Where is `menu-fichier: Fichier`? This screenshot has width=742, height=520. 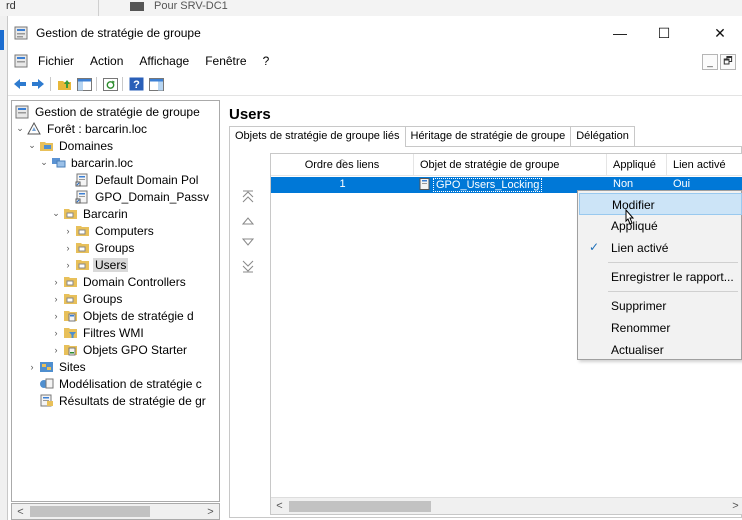 menu-fichier: Fichier is located at coordinates (56, 61).